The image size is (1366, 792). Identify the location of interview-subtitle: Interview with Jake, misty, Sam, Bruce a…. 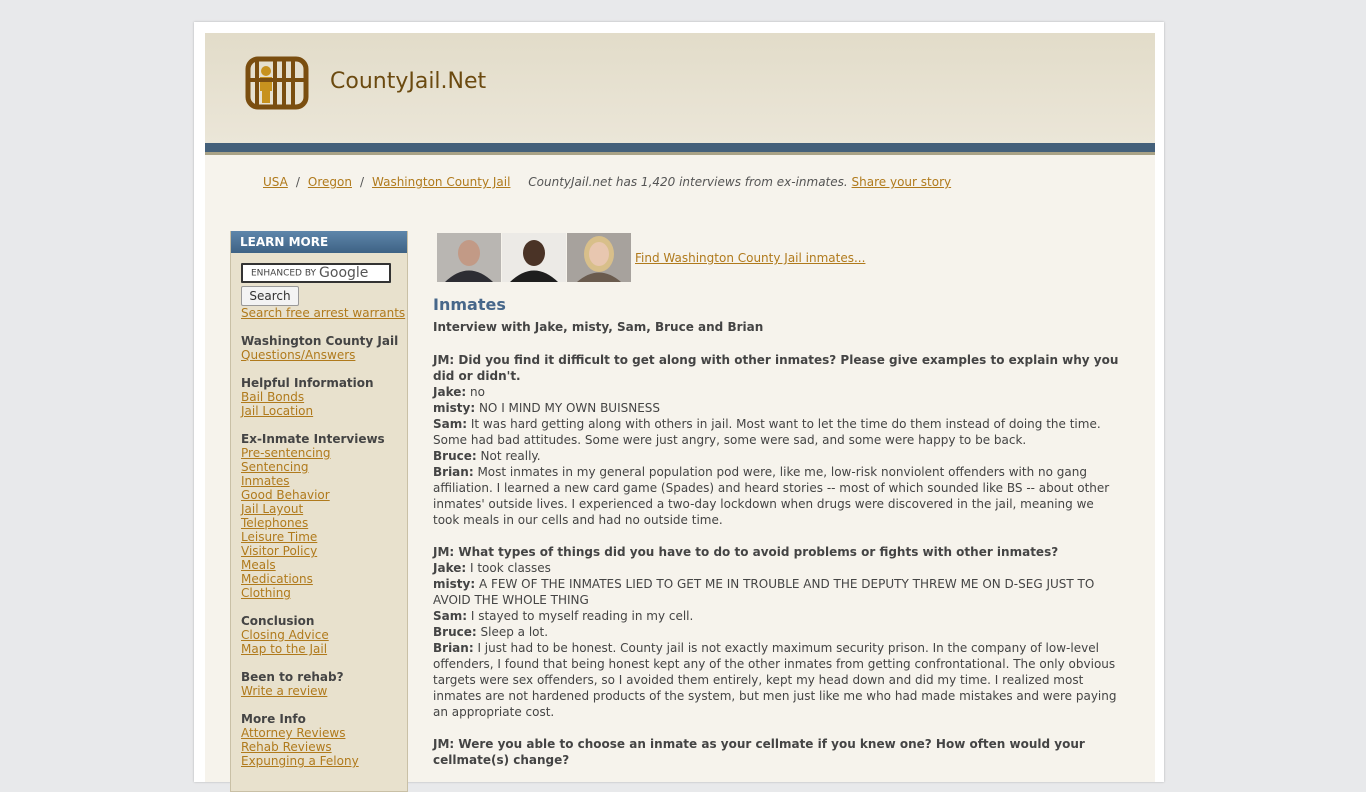
(598, 327).